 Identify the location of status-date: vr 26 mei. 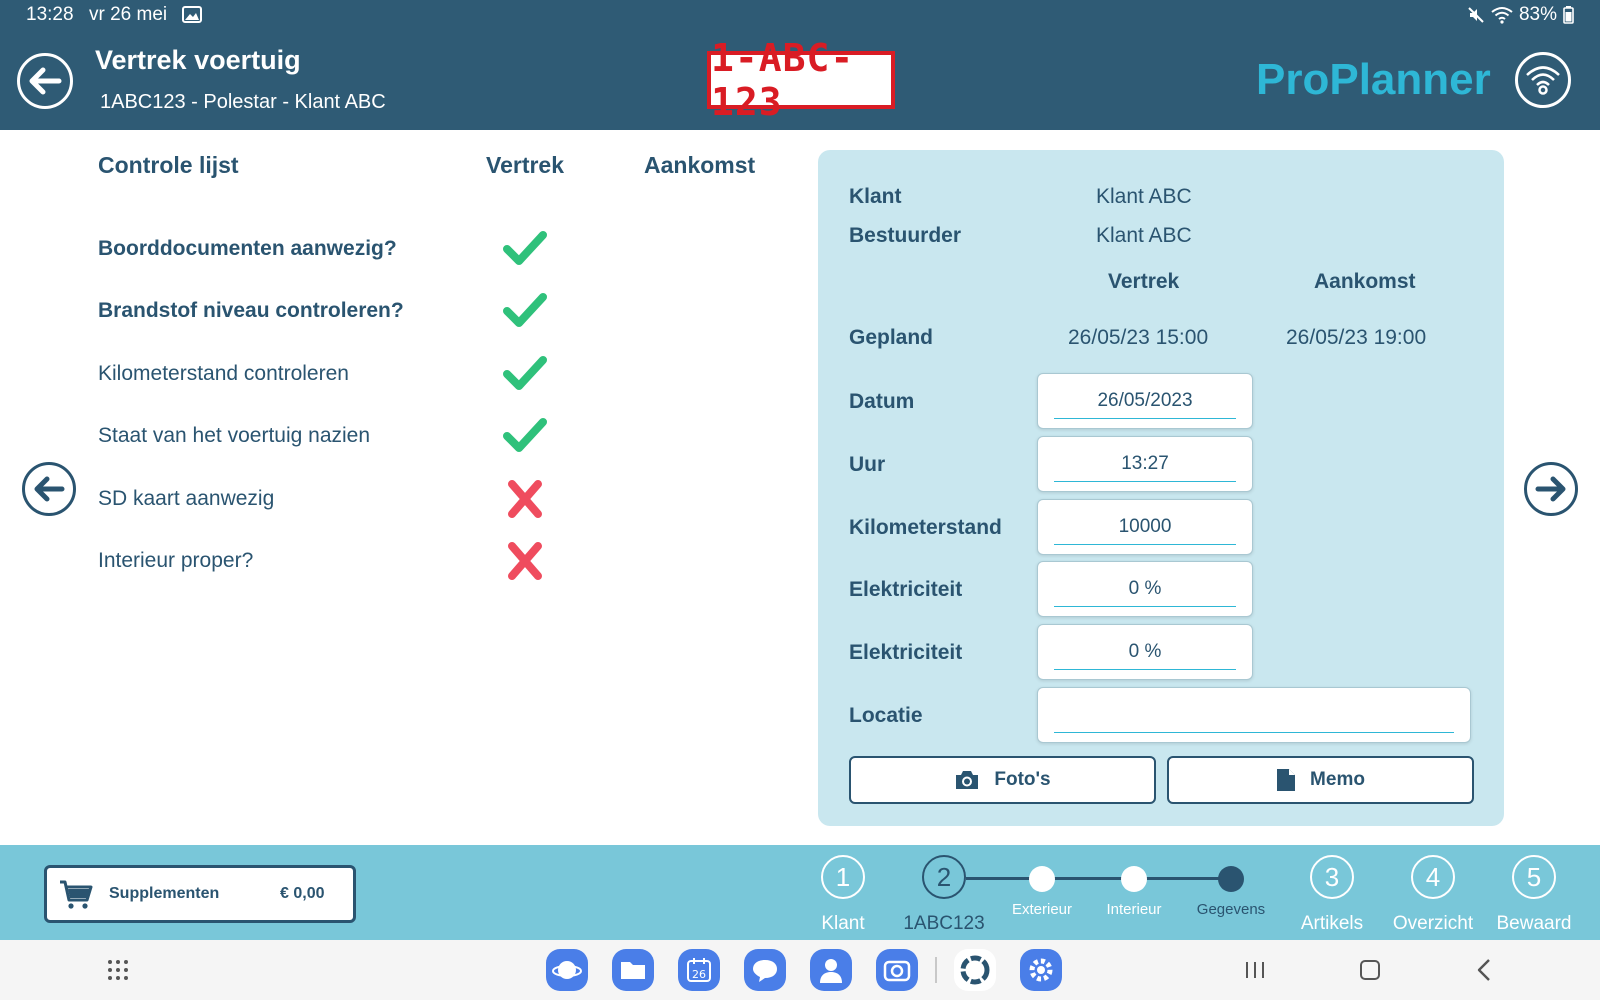
(128, 14).